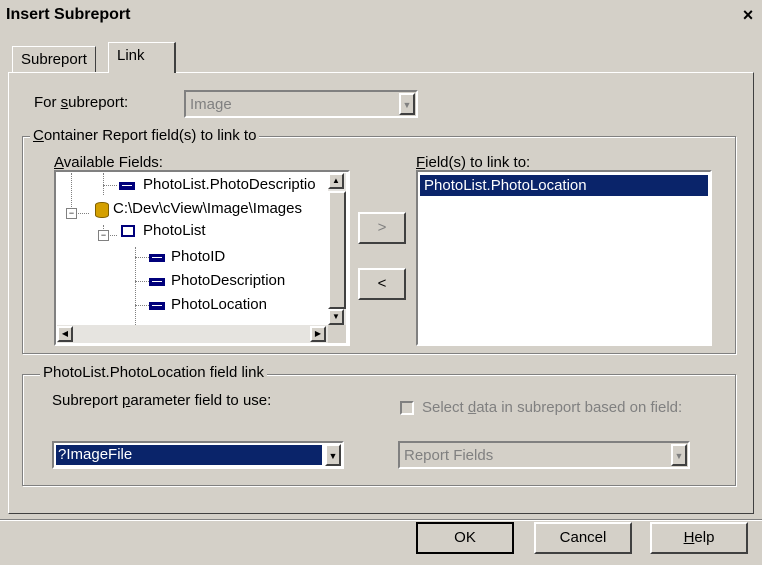 The height and width of the screenshot is (565, 762). What do you see at coordinates (473, 162) in the screenshot?
I see `linked-fields-label: Field(s) to link to:` at bounding box center [473, 162].